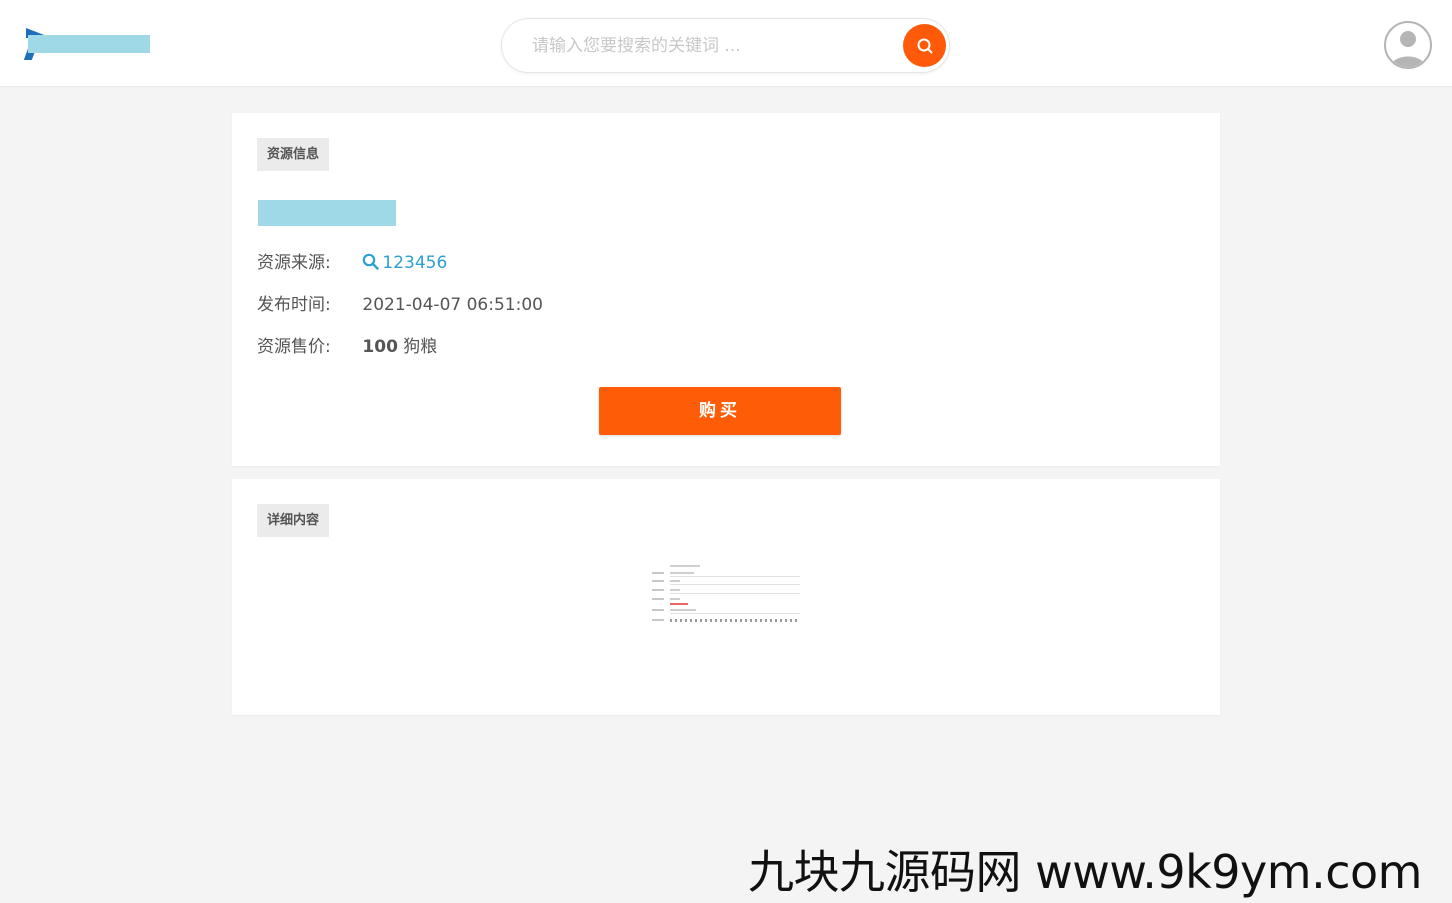  I want to click on search-input, so click(712, 46).